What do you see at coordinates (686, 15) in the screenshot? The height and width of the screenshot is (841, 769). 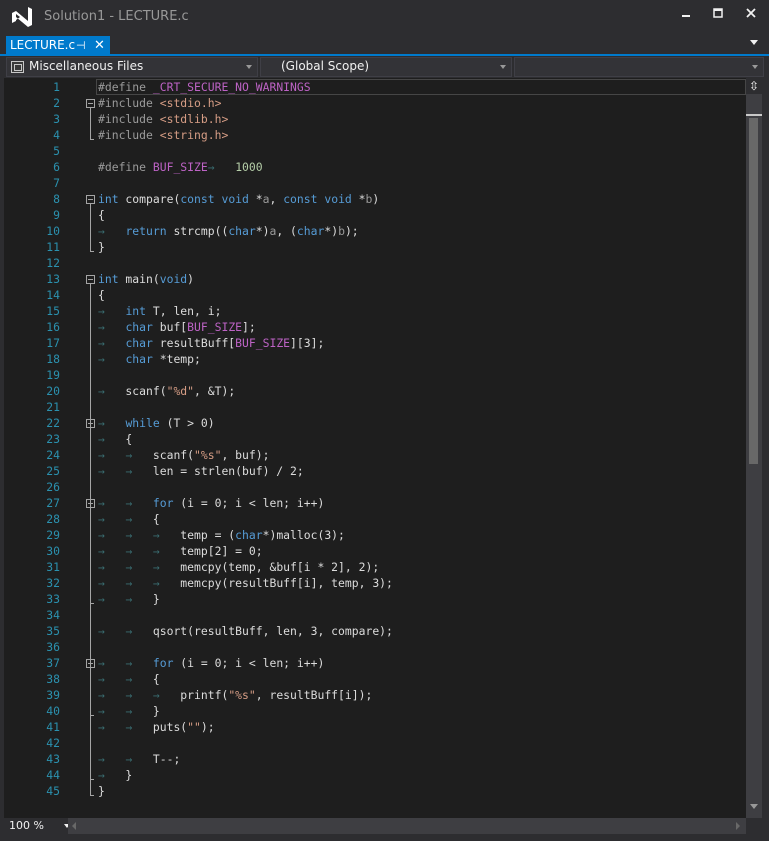 I see `minimize-button` at bounding box center [686, 15].